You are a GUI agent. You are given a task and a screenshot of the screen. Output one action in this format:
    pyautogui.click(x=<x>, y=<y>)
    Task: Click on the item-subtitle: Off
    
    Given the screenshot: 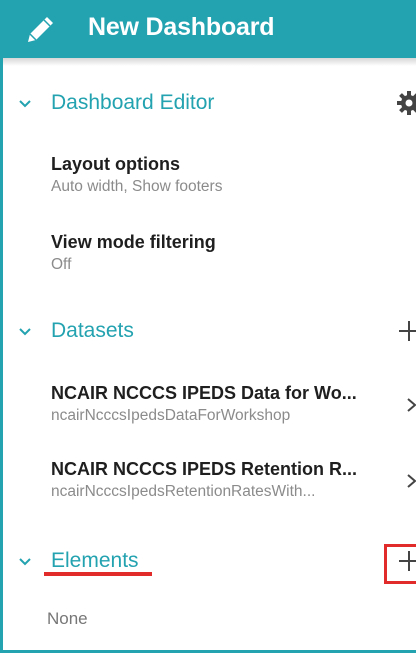 What is the action you would take?
    pyautogui.click(x=61, y=264)
    